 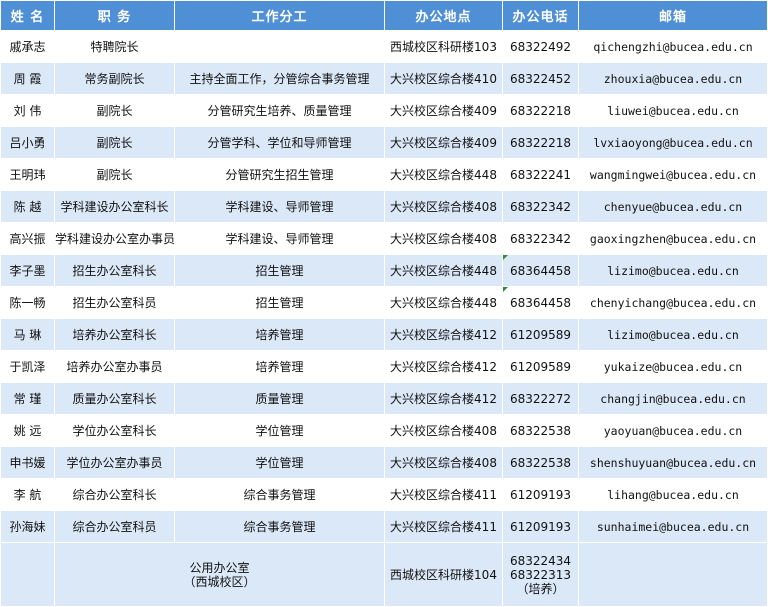 What do you see at coordinates (114, 334) in the screenshot?
I see `title-cell: 培养办公室科长` at bounding box center [114, 334].